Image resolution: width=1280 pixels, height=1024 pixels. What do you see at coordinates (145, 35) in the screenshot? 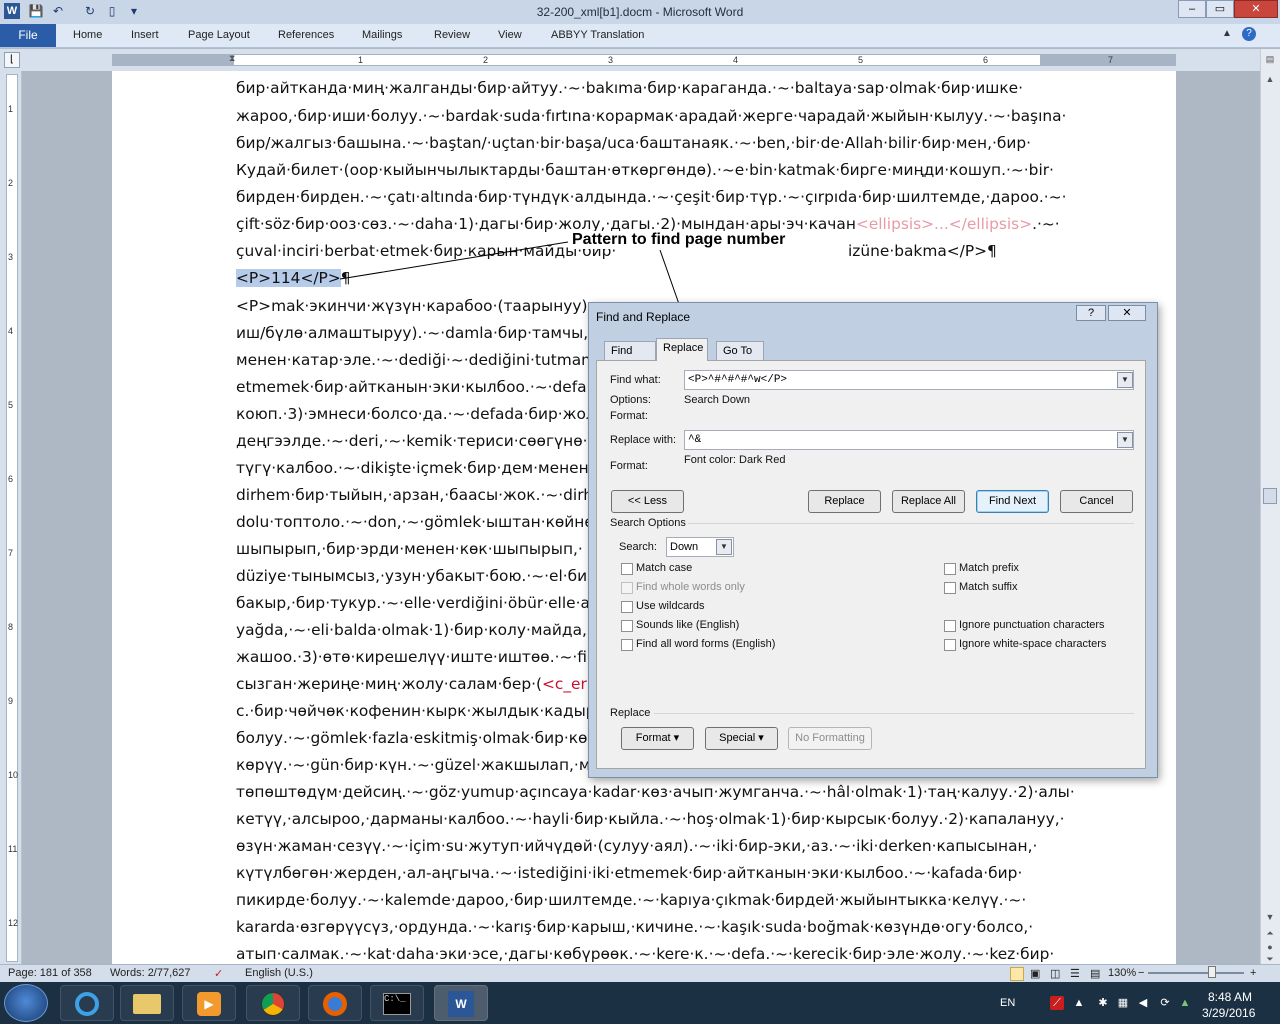
I see `tab-insert: Insert` at bounding box center [145, 35].